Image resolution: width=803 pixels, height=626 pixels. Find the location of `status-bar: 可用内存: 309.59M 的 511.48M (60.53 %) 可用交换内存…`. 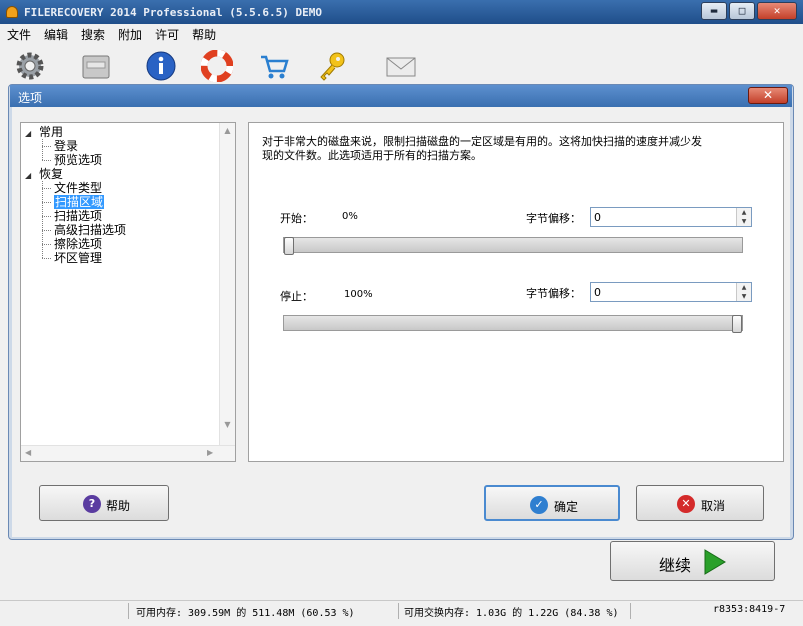

status-bar: 可用内存: 309.59M 的 511.48M (60.53 %) 可用交换内存… is located at coordinates (401, 610).